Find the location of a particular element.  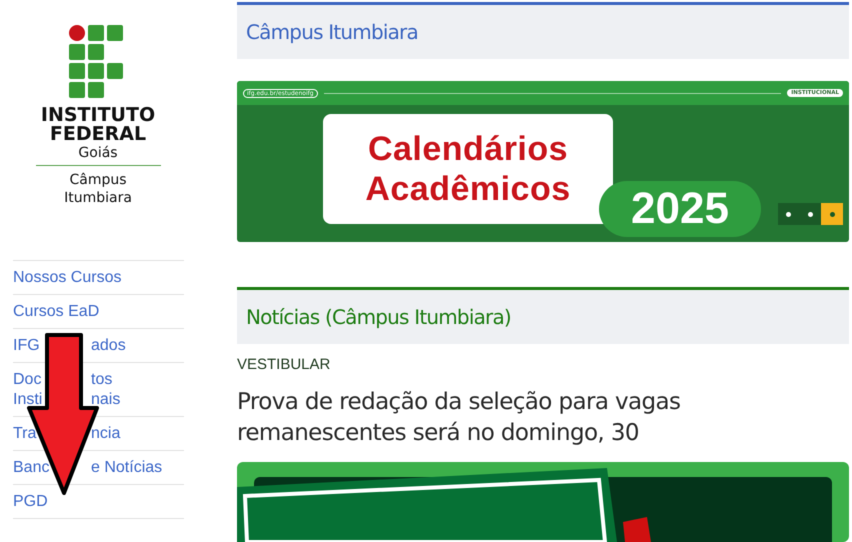

menu-link: IFG is located at coordinates (26, 345).